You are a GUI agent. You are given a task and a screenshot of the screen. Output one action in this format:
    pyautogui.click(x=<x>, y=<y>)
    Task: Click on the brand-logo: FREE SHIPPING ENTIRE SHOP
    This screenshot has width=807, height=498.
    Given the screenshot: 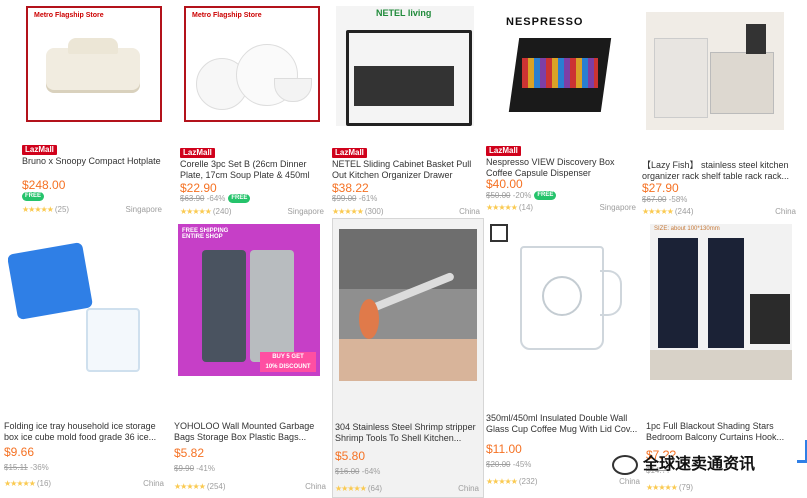 What is the action you would take?
    pyautogui.click(x=205, y=234)
    